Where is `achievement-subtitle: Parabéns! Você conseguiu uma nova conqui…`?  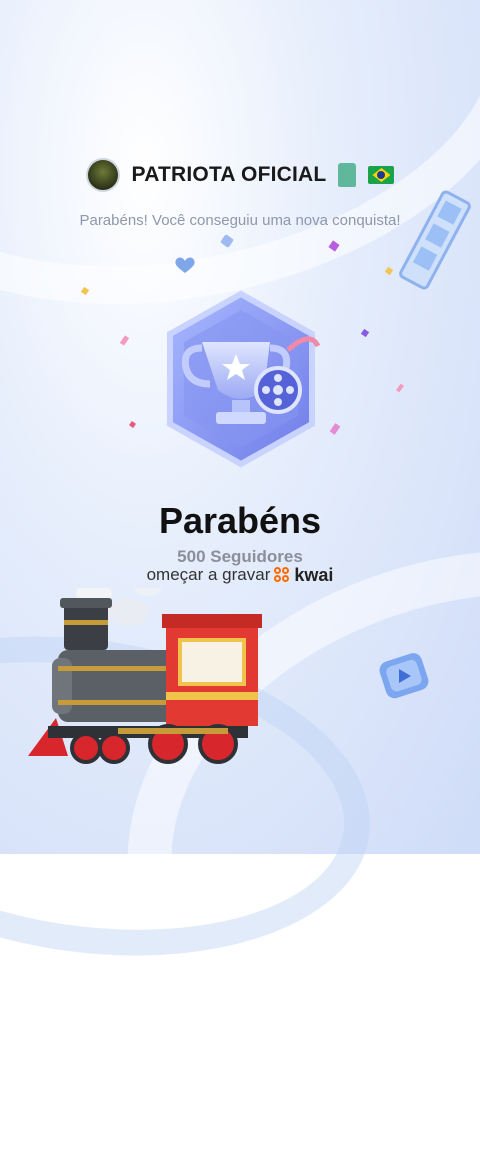 achievement-subtitle: Parabéns! Você conseguiu uma nova conqui… is located at coordinates (240, 220).